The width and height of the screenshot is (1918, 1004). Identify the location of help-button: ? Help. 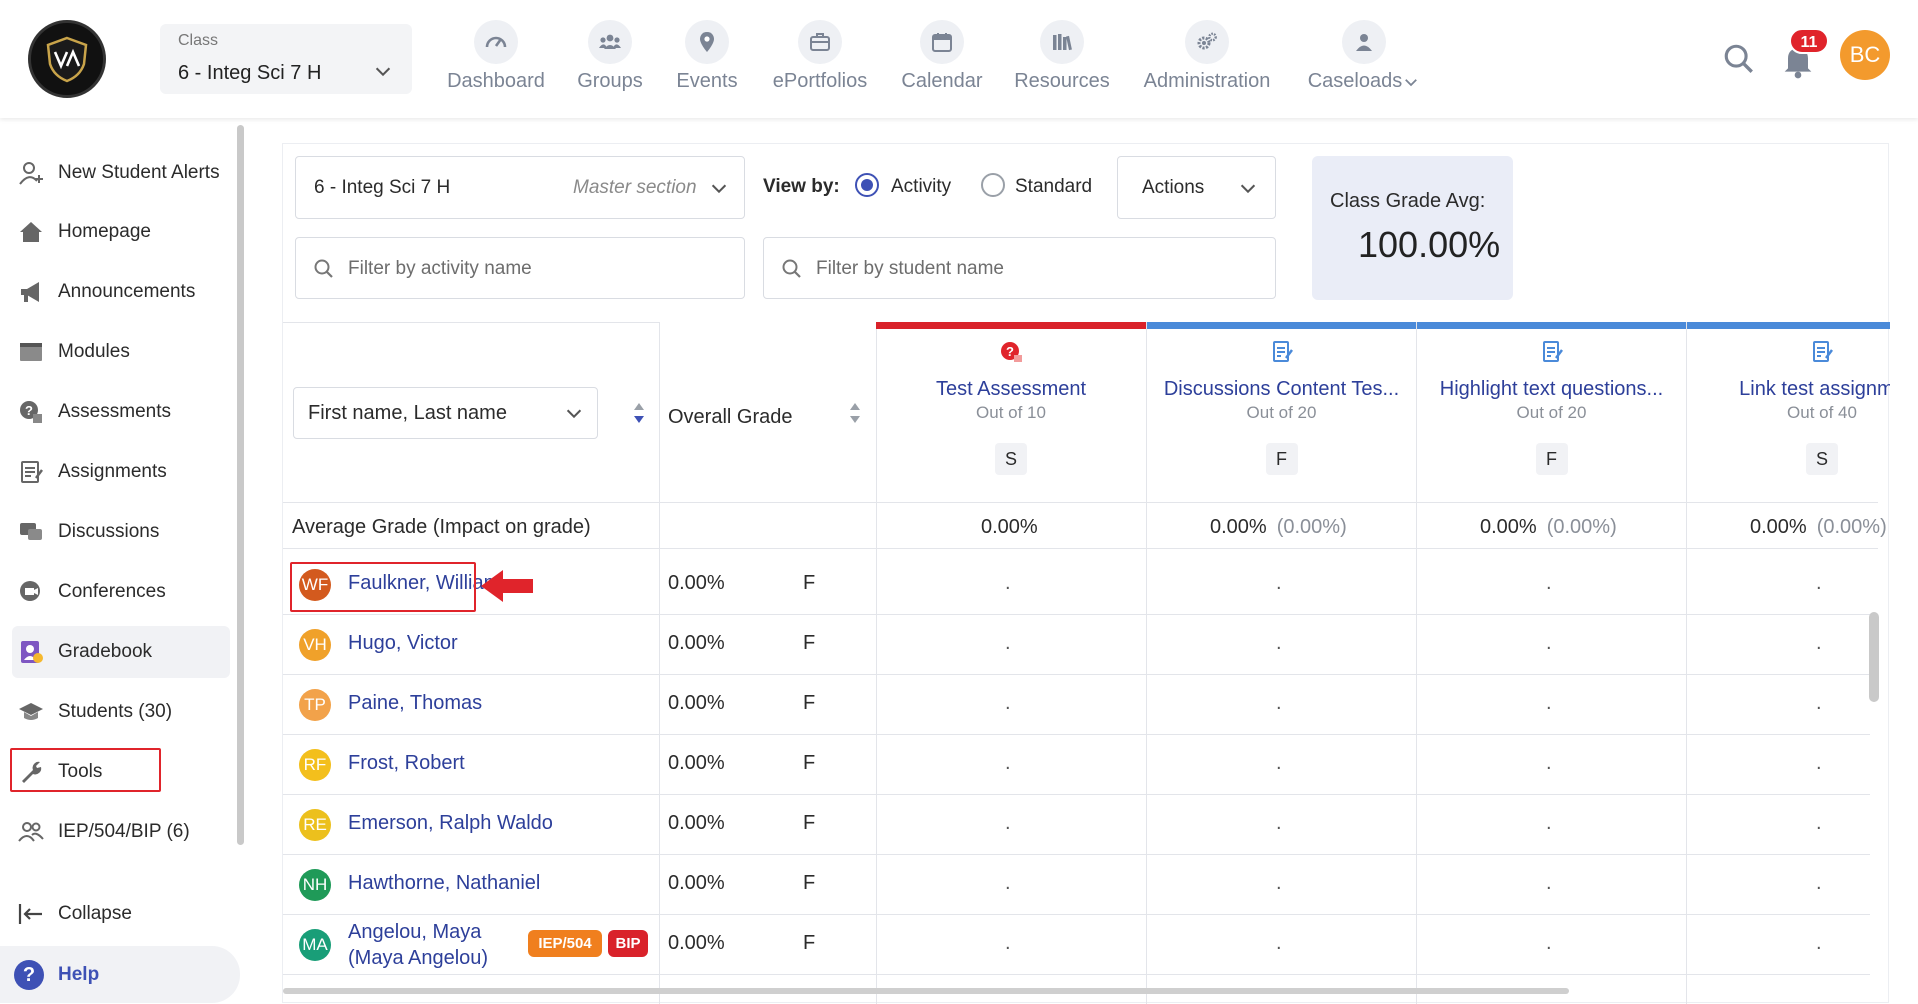
(120, 974).